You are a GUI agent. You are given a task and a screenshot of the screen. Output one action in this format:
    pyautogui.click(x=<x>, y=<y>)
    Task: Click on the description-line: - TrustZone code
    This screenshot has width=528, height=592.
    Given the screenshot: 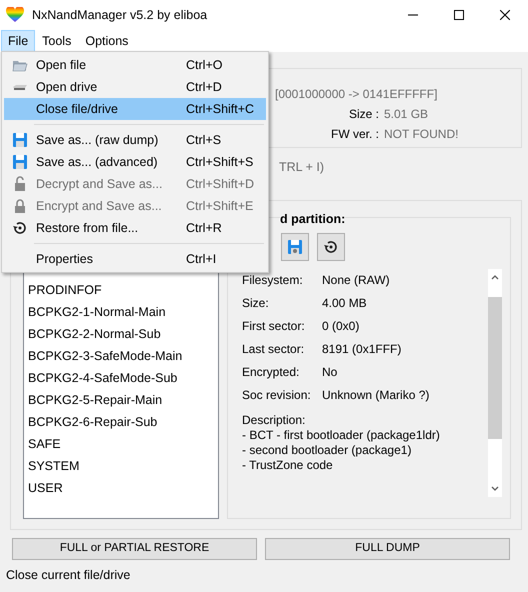 What is the action you would take?
    pyautogui.click(x=288, y=465)
    